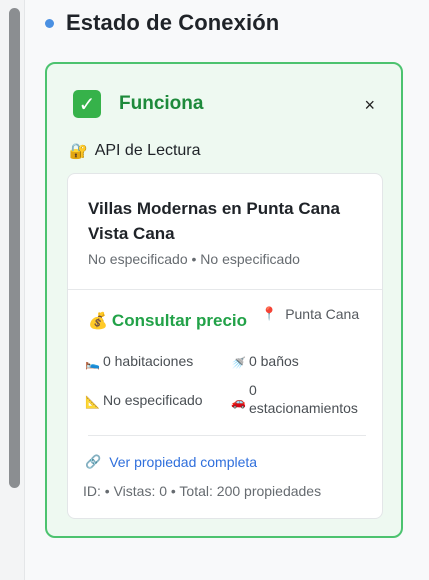 The width and height of the screenshot is (429, 580). What do you see at coordinates (238, 363) in the screenshot?
I see `bath-icon: 🚿` at bounding box center [238, 363].